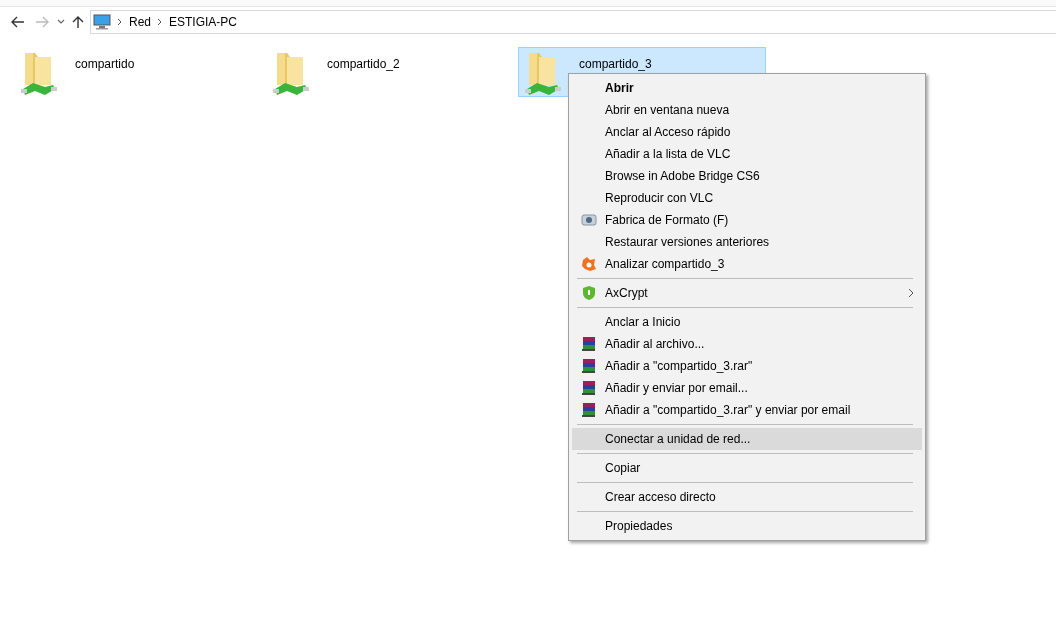  What do you see at coordinates (203, 22) in the screenshot?
I see `breadcrumb: ESTIGIA-PC` at bounding box center [203, 22].